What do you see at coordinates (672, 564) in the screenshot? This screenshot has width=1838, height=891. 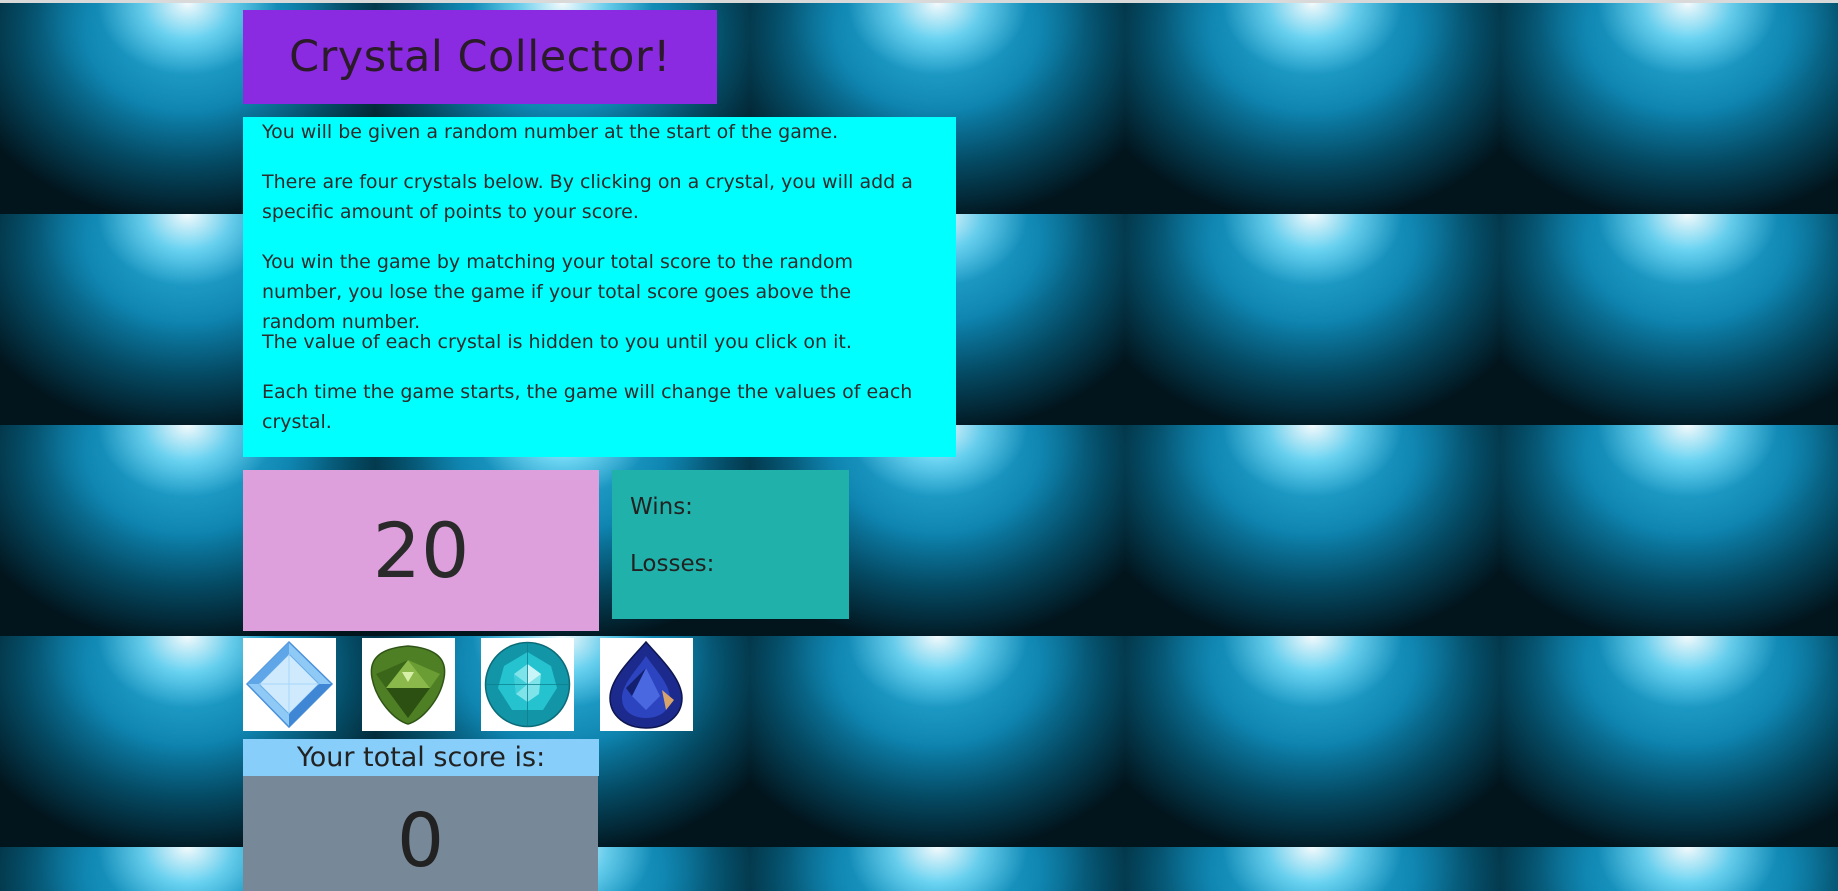 I see `losses-label: Losses:` at bounding box center [672, 564].